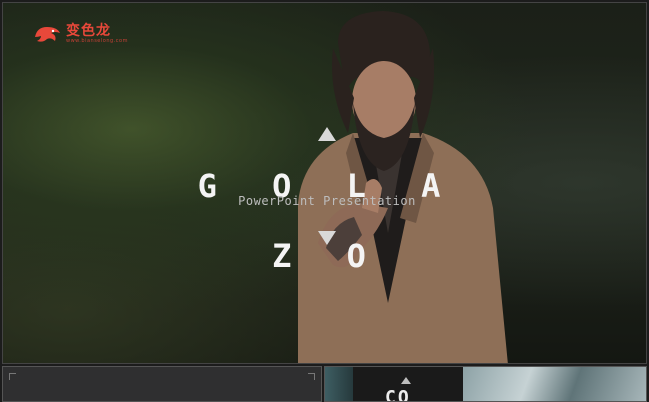  What do you see at coordinates (88, 31) in the screenshot?
I see `logo-text: 变色龙` at bounding box center [88, 31].